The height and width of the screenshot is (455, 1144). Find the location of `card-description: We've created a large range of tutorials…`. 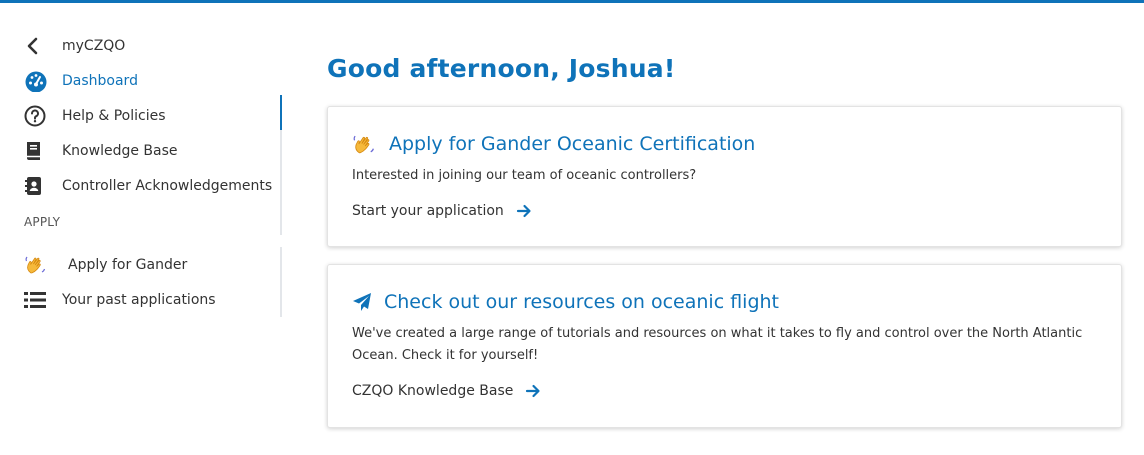

card-description: We've created a large range of tutorials… is located at coordinates (717, 344).